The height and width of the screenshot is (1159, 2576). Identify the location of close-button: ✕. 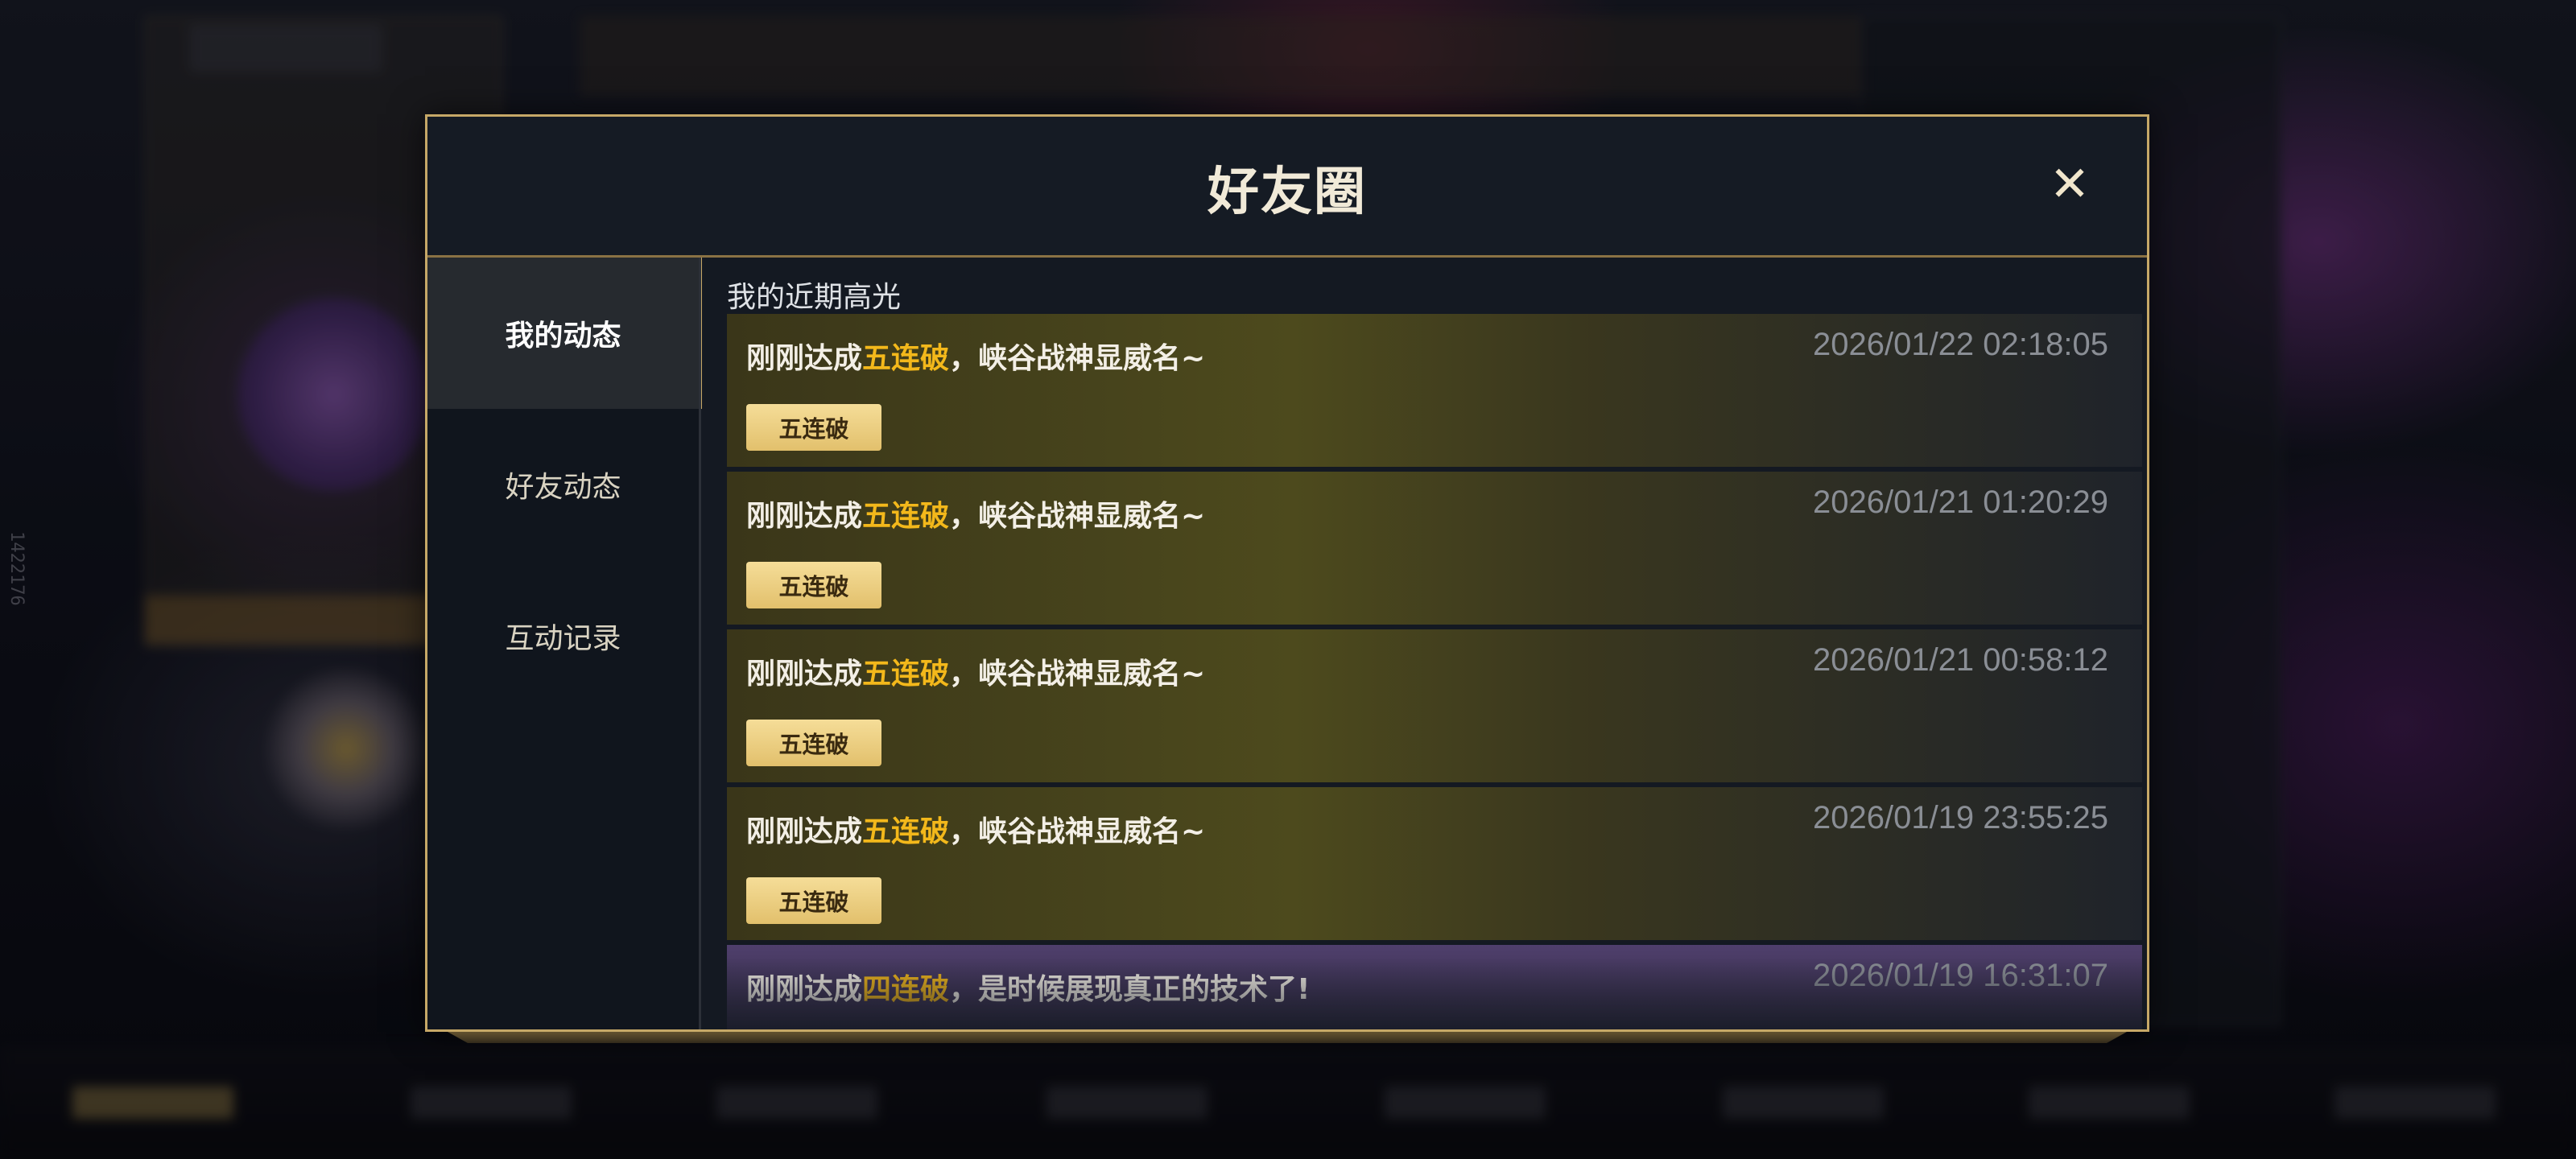
(2070, 184).